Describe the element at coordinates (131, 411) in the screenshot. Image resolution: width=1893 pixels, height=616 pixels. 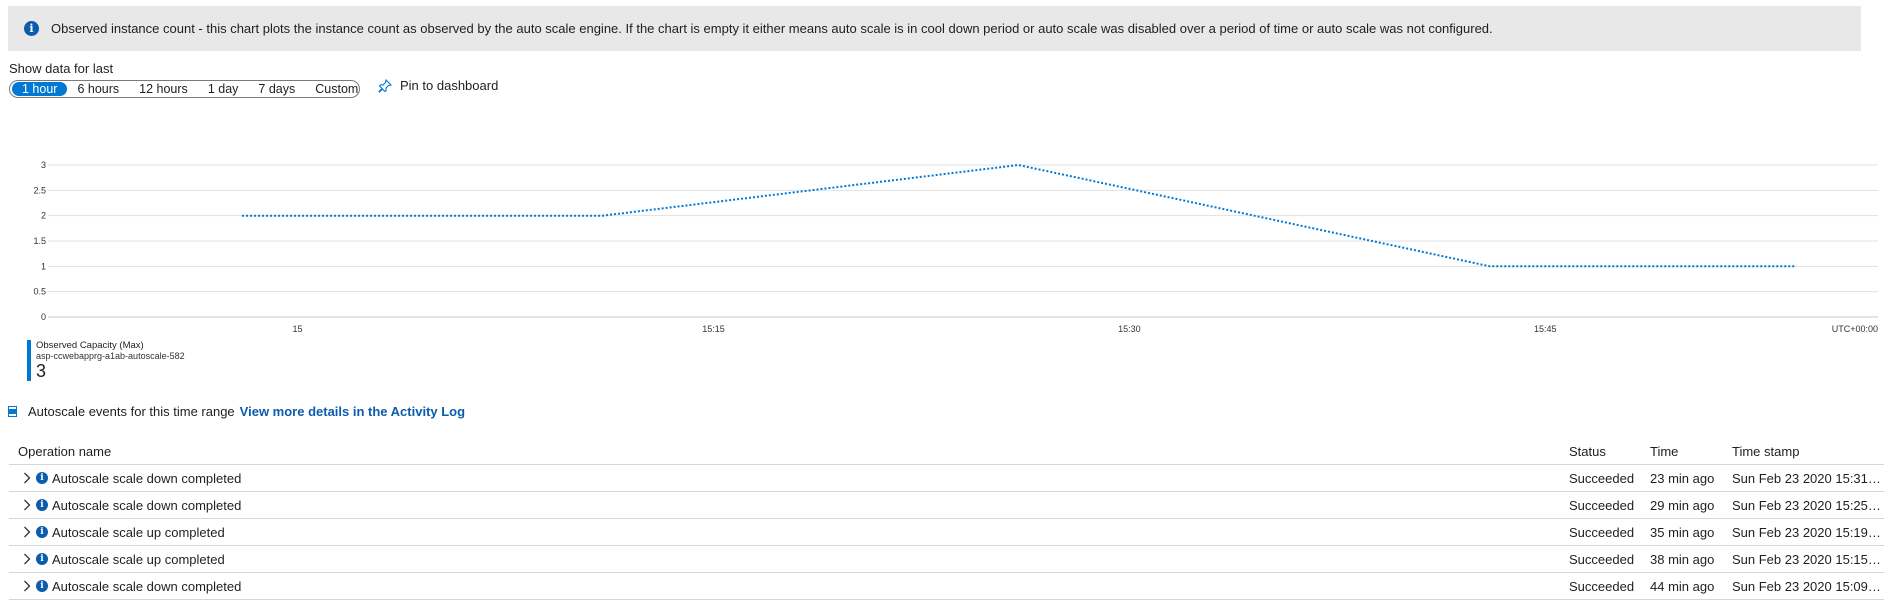
I see `autoscale-events-label: Autoscale events for this time range` at that location.